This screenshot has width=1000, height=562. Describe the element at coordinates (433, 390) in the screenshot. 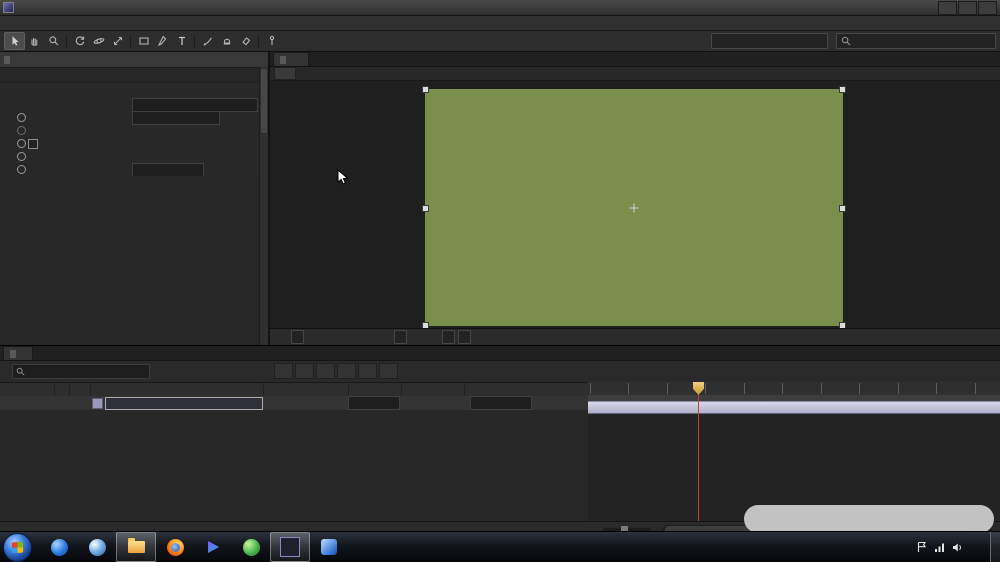

I see `track-matte-column-header` at that location.